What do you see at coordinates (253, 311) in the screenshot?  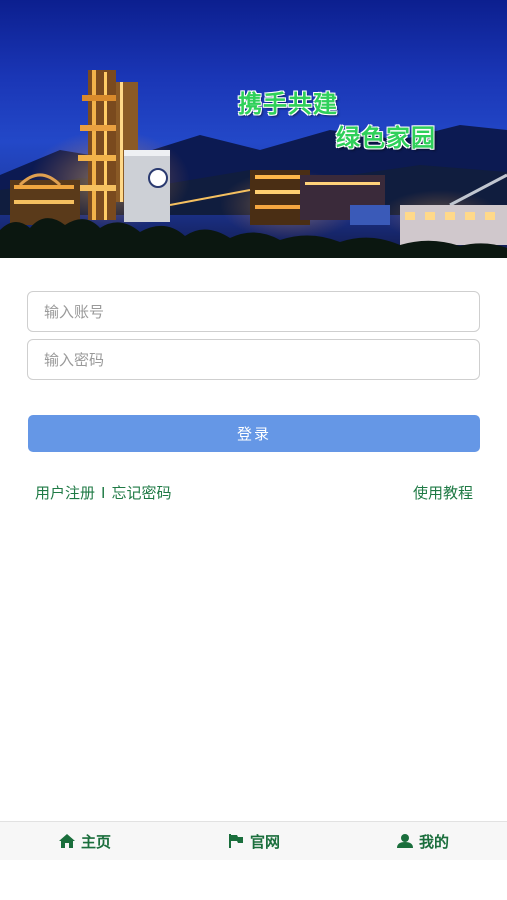 I see `account-input` at bounding box center [253, 311].